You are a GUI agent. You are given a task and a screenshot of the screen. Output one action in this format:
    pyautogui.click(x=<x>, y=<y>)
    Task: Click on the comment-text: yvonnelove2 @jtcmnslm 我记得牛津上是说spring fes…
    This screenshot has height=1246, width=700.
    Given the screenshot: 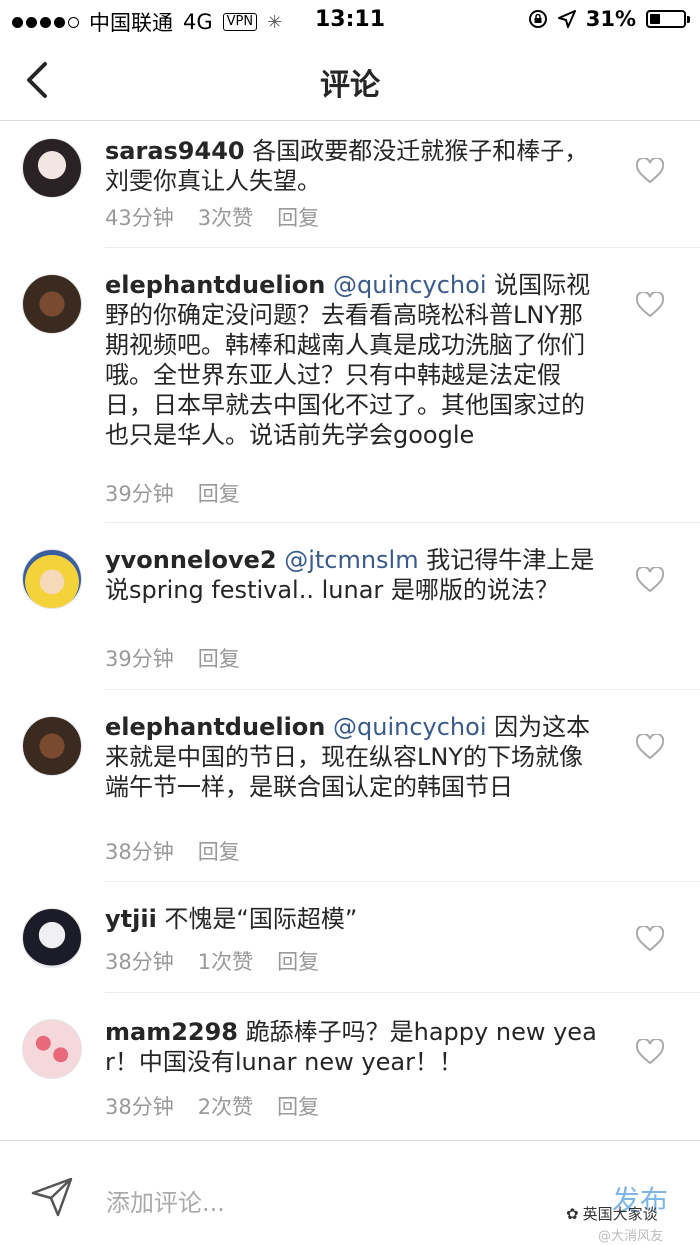 What is the action you would take?
    pyautogui.click(x=355, y=575)
    